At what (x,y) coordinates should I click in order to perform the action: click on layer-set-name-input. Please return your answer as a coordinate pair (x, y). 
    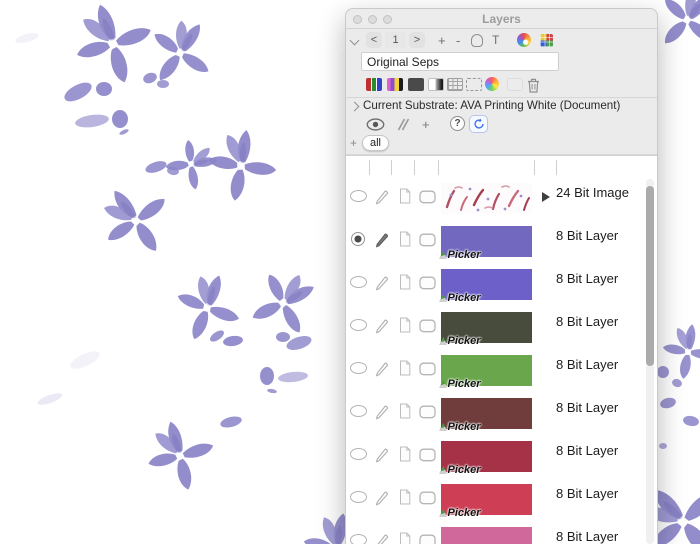
    Looking at the image, I should click on (460, 61).